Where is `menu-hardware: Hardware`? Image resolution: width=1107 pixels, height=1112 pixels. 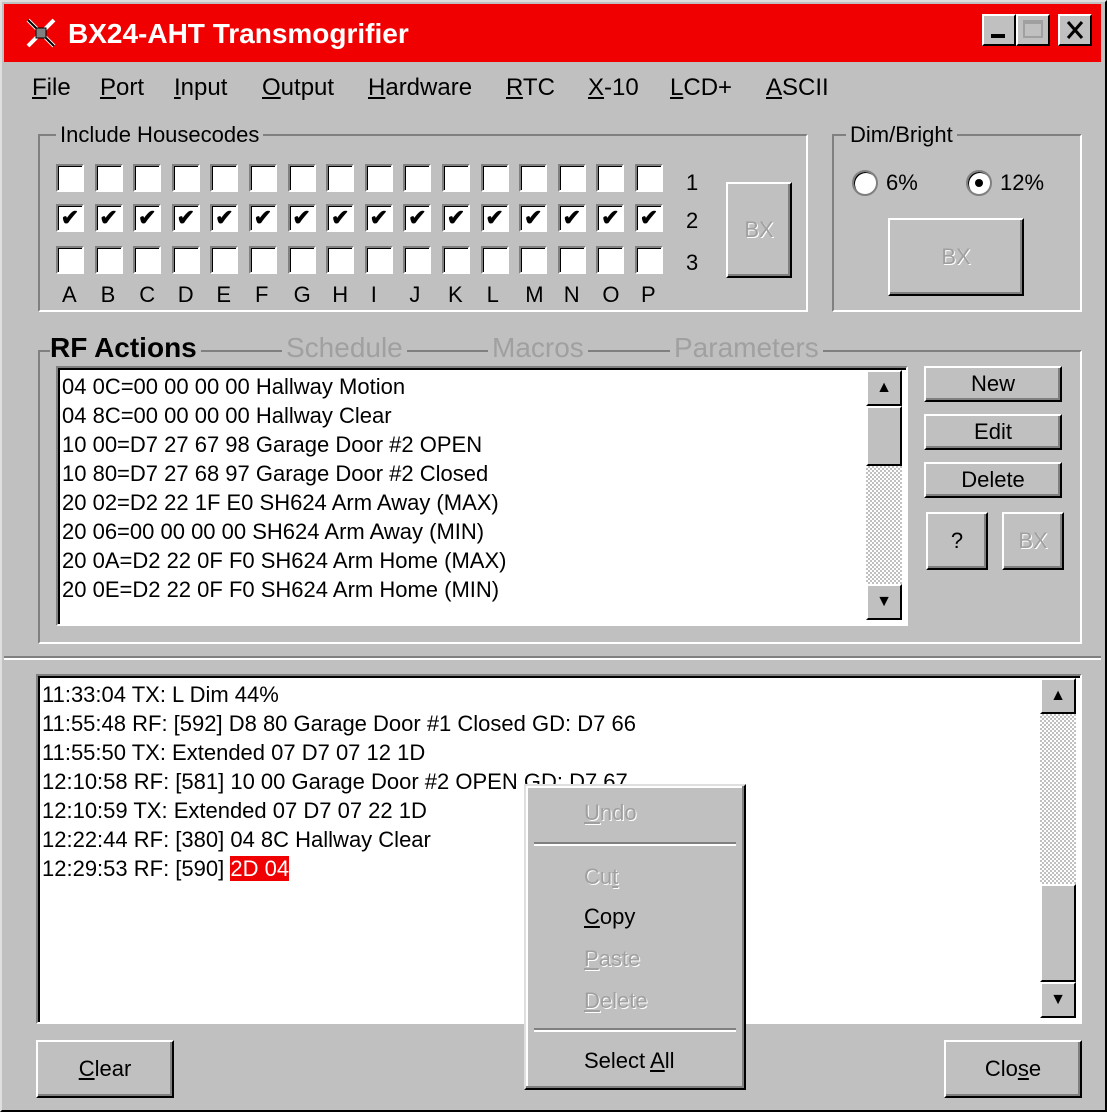
menu-hardware: Hardware is located at coordinates (420, 88).